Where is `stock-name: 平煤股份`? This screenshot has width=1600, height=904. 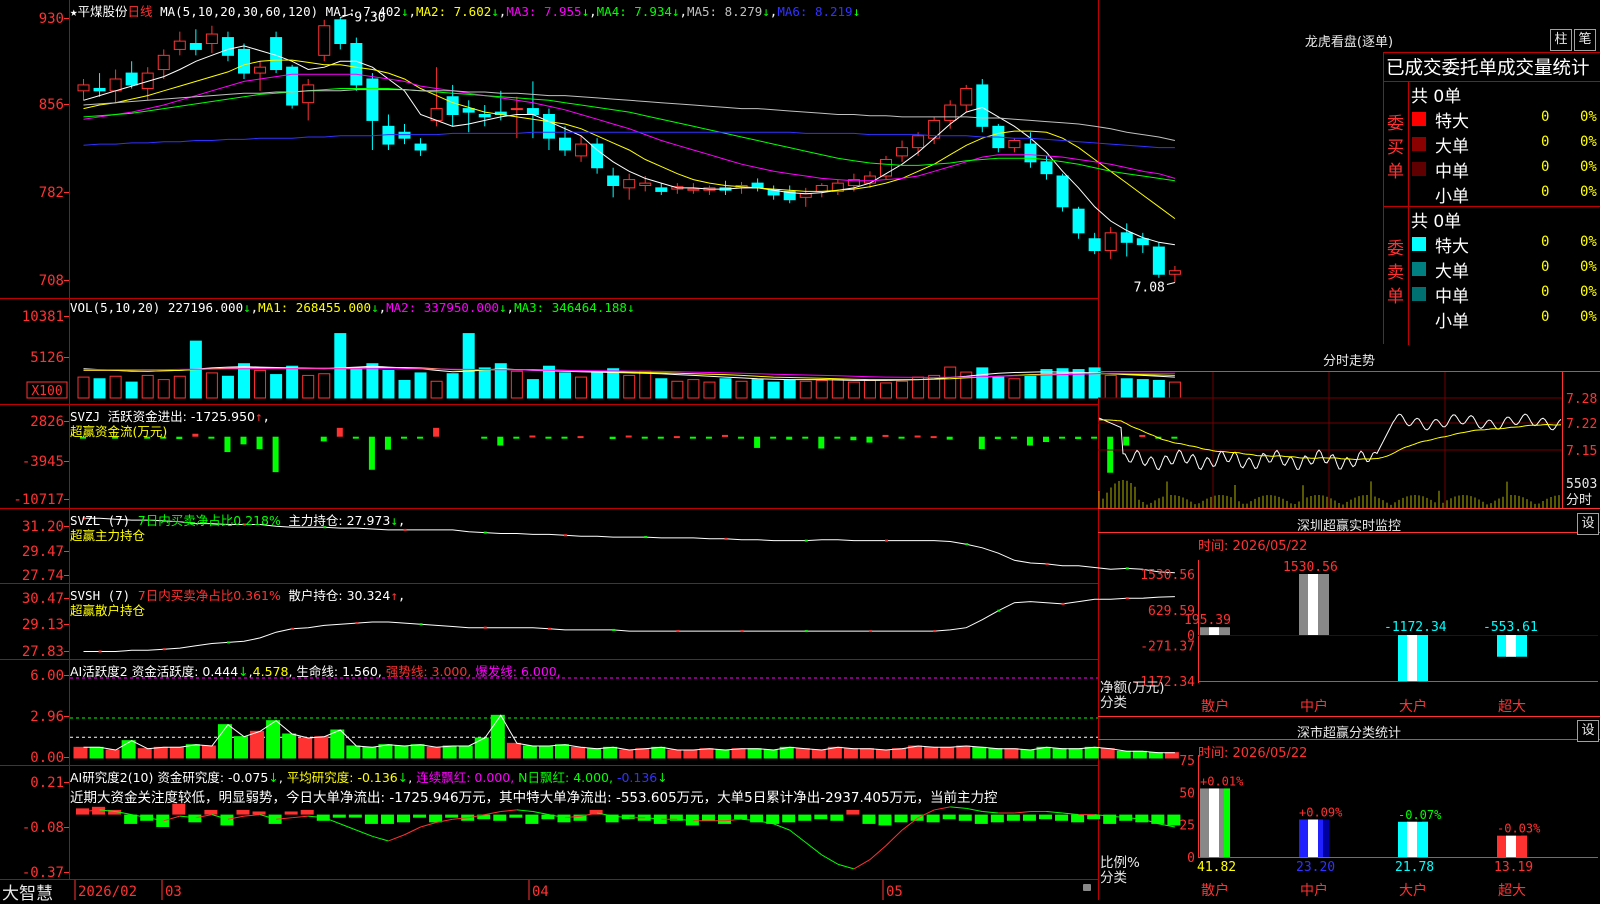
stock-name: 平煤股份 is located at coordinates (103, 11).